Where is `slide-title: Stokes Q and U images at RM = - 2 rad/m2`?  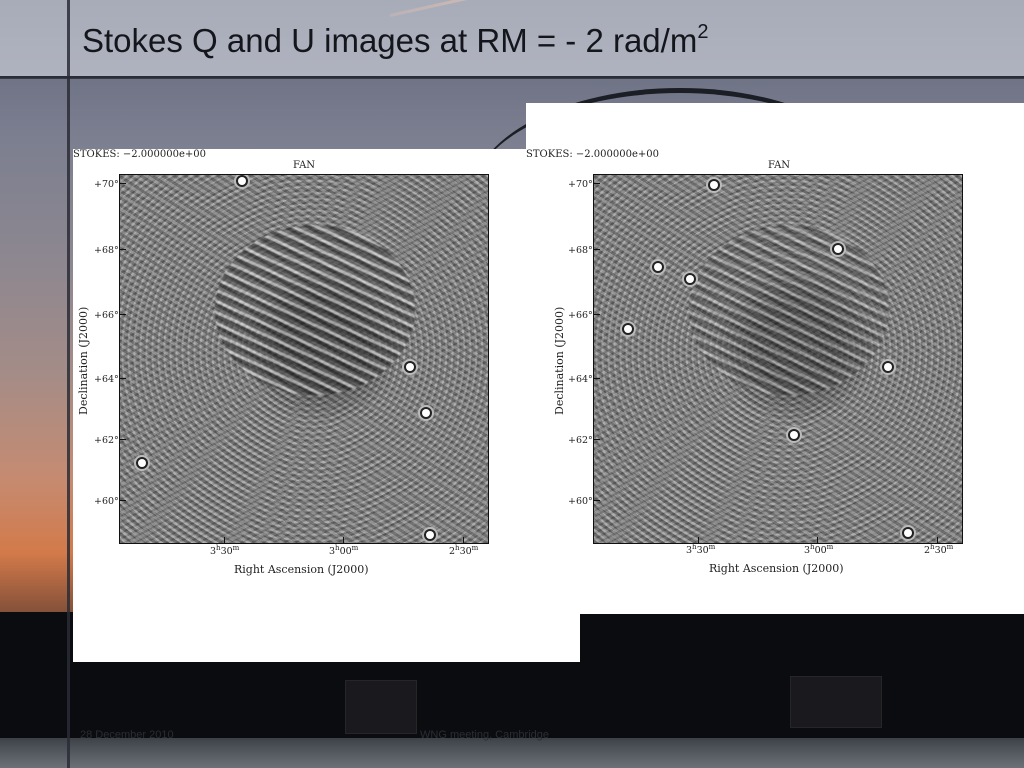
slide-title: Stokes Q and U images at RM = - 2 rad/m2 is located at coordinates (395, 40).